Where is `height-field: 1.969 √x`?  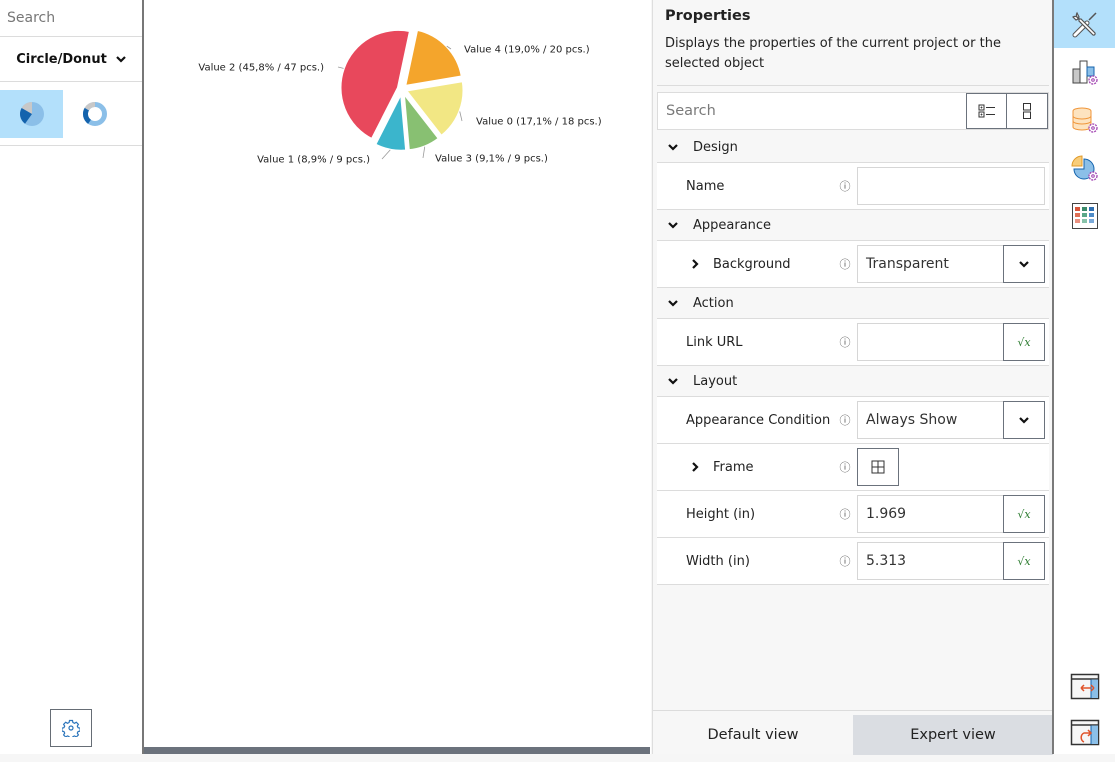 height-field: 1.969 √x is located at coordinates (951, 514).